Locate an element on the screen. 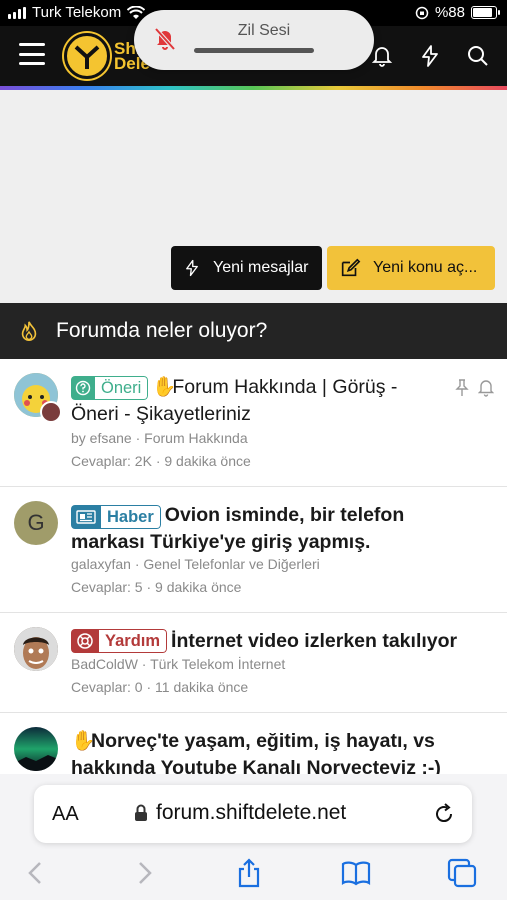 Image resolution: width=507 pixels, height=900 pixels. back-icon is located at coordinates (36, 873).